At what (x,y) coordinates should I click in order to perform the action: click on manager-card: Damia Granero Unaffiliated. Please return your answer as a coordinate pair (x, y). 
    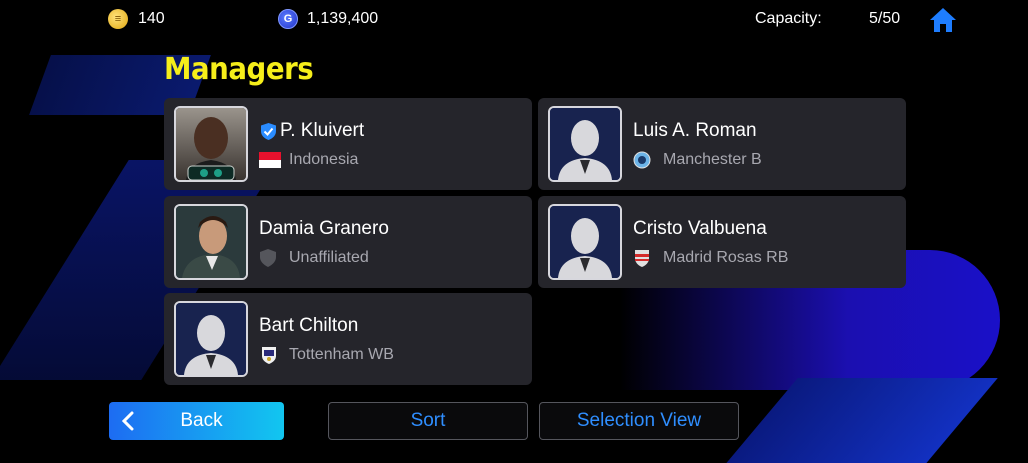
    Looking at the image, I should click on (348, 242).